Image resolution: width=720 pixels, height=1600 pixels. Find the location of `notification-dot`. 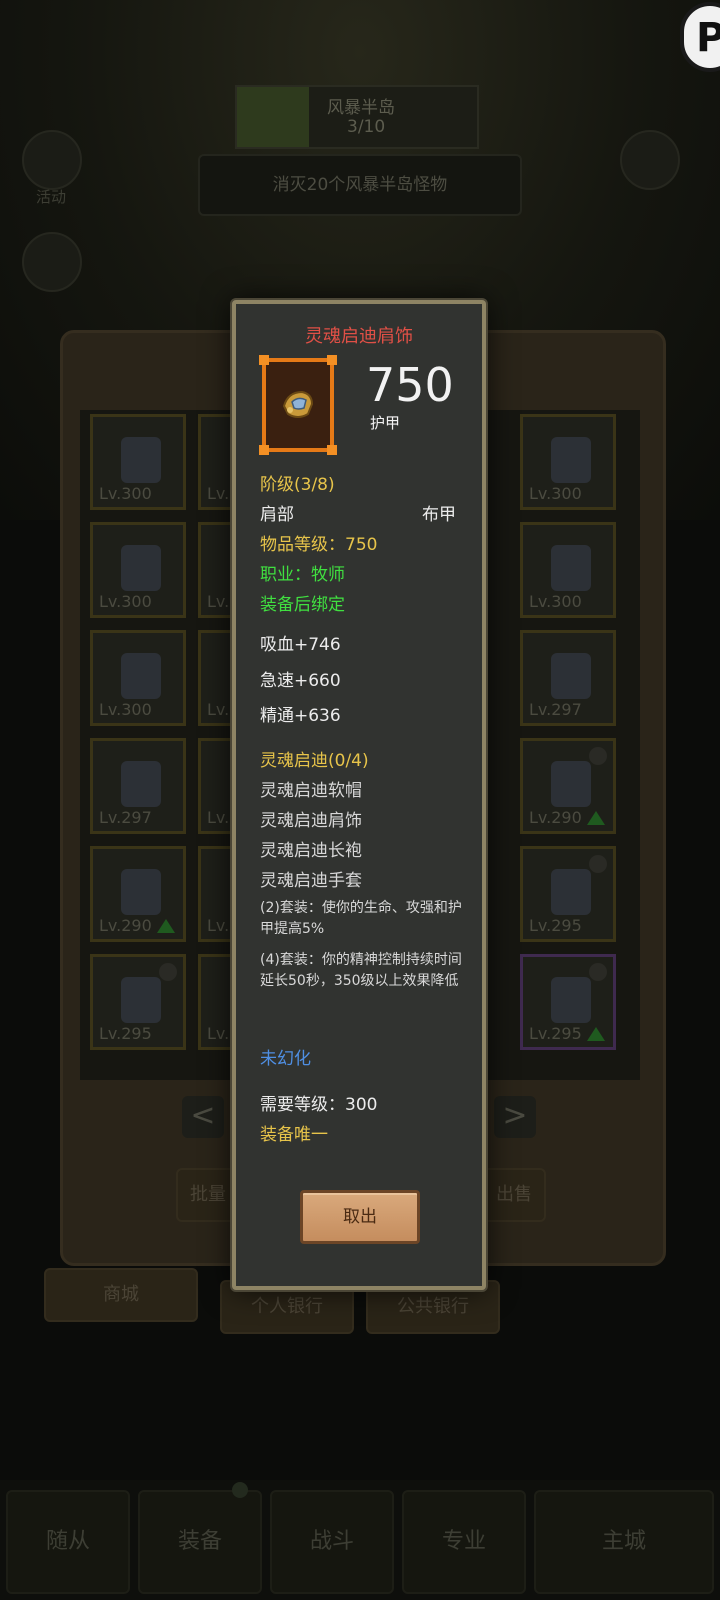

notification-dot is located at coordinates (240, 1490).